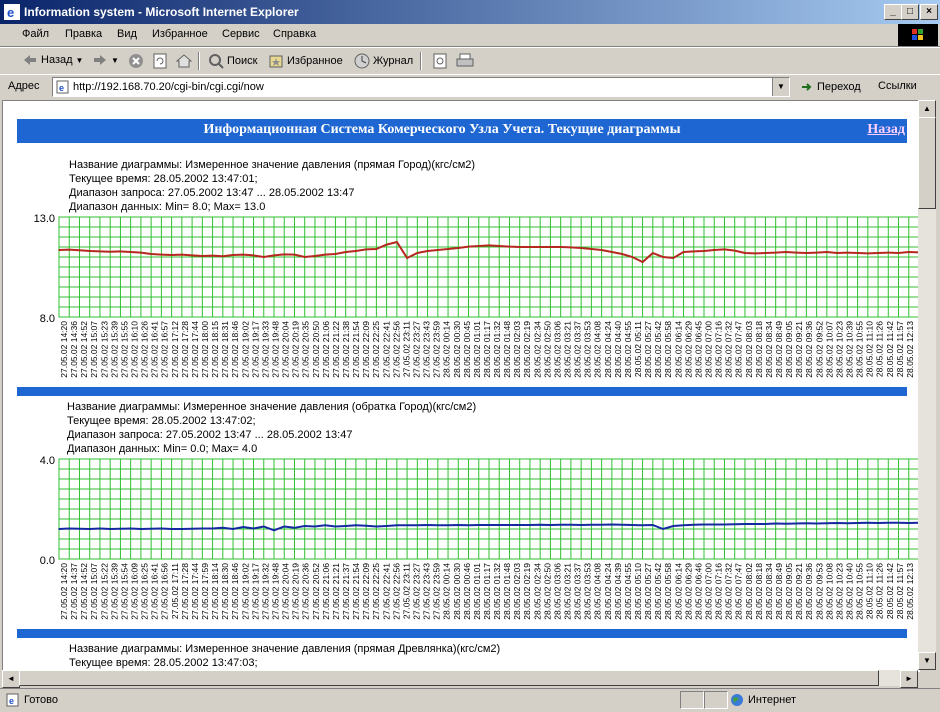 This screenshot has height=712, width=940. Describe the element at coordinates (184, 61) in the screenshot. I see `home-icon` at that location.